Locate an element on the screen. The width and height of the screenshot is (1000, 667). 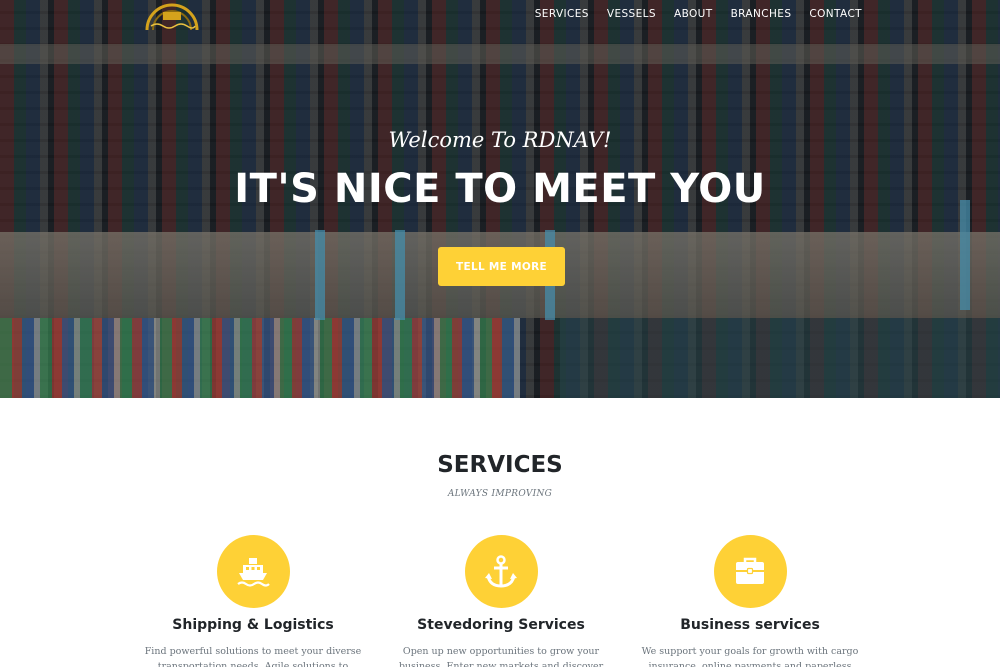
briefcase-icon-circle is located at coordinates (750, 571).